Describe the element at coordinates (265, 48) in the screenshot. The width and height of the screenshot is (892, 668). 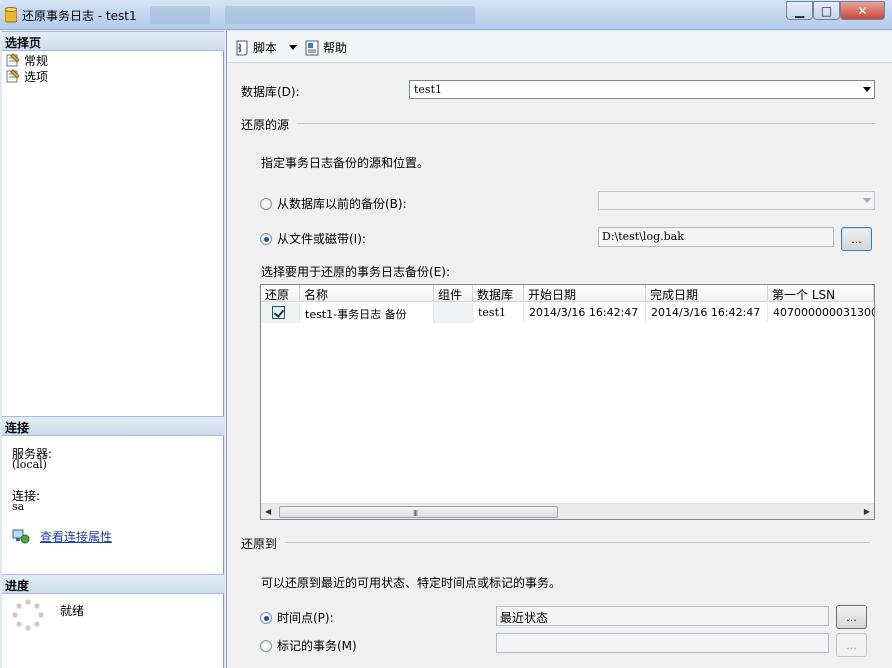
I see `script-label: 脚本` at that location.